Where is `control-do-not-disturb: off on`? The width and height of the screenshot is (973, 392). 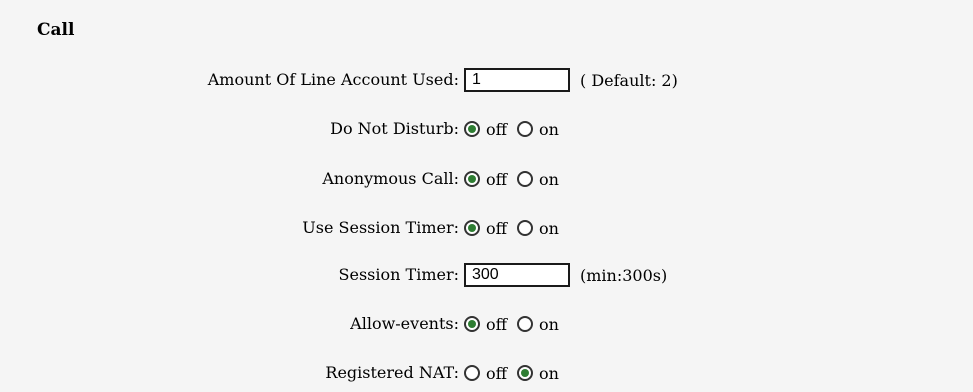 control-do-not-disturb: off on is located at coordinates (513, 129).